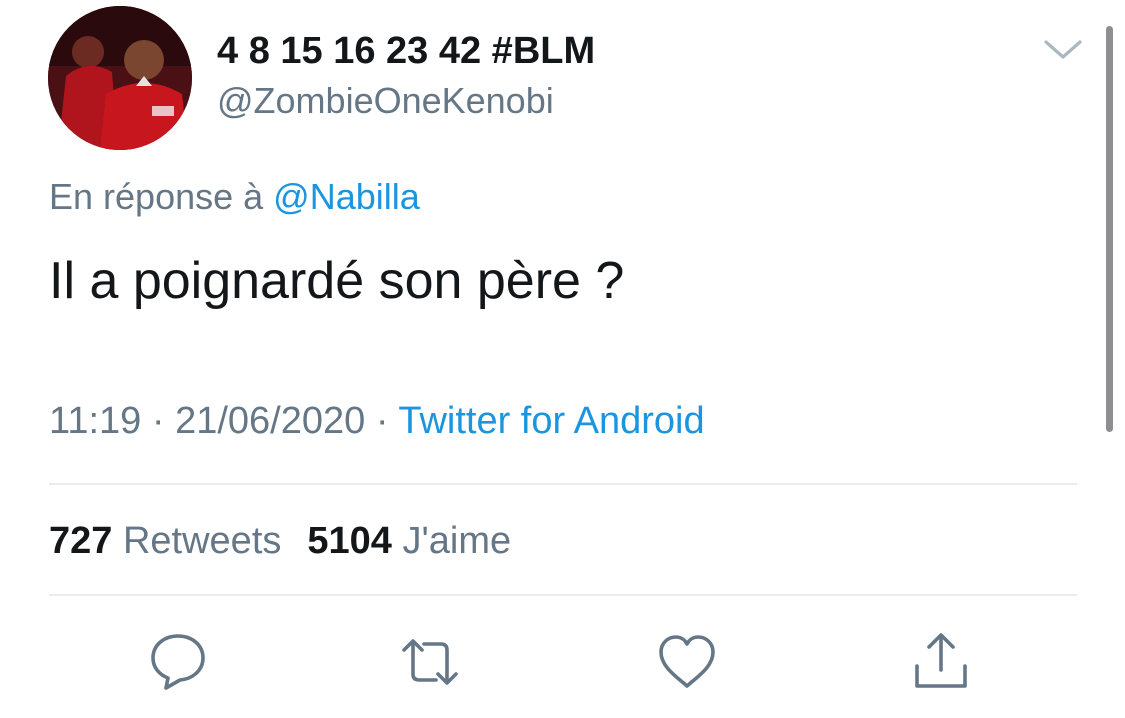 The height and width of the screenshot is (718, 1125). What do you see at coordinates (349, 541) in the screenshot?
I see `likes-count: 5104` at bounding box center [349, 541].